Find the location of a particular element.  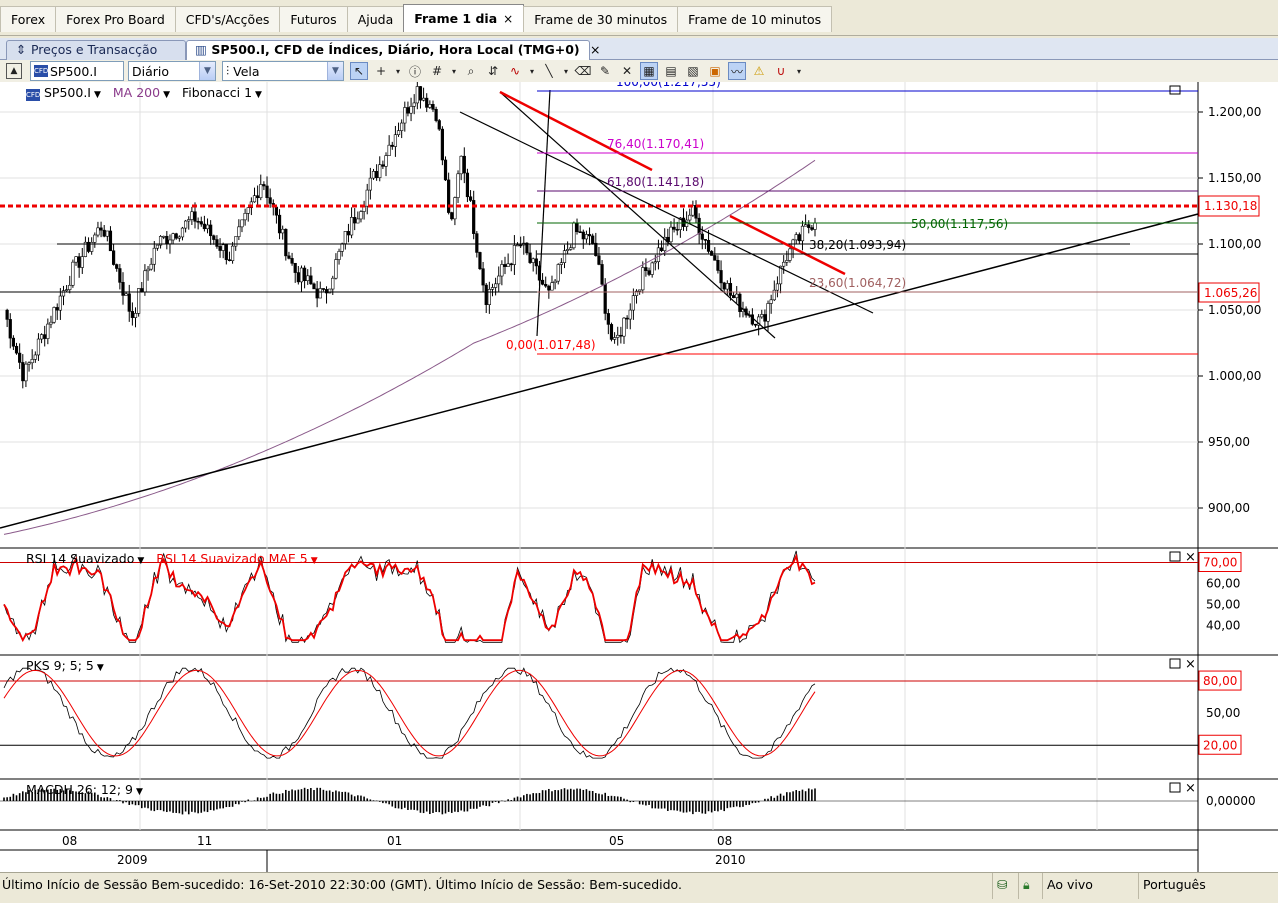

x-month-label: 05 is located at coordinates (616, 841).